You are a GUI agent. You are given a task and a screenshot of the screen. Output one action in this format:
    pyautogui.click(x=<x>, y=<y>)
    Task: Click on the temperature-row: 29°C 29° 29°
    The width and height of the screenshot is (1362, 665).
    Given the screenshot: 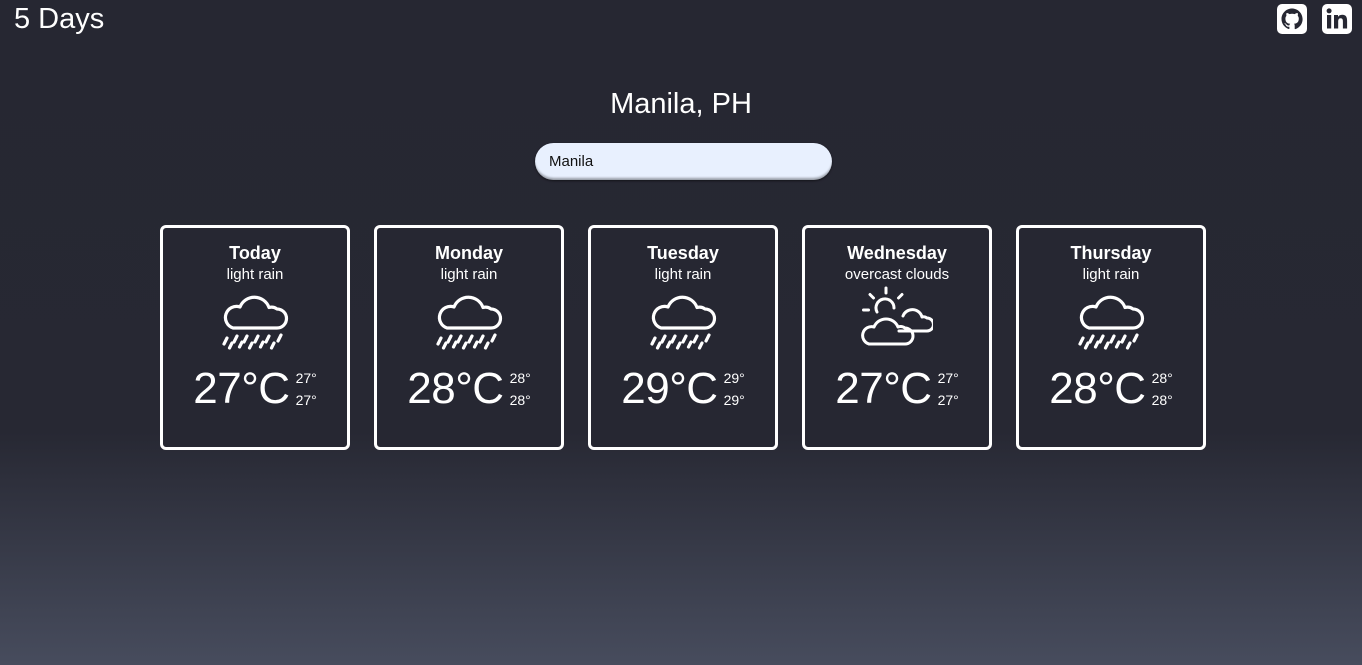 What is the action you would take?
    pyautogui.click(x=683, y=389)
    